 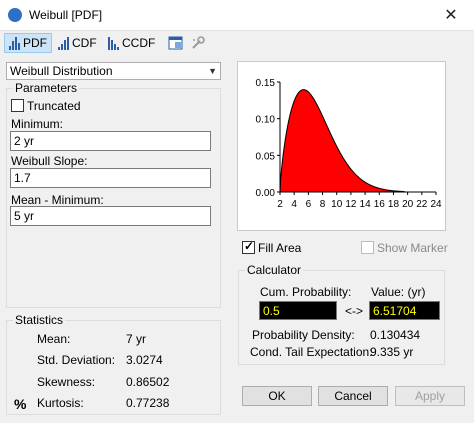 I want to click on ok-button: OK, so click(x=277, y=396).